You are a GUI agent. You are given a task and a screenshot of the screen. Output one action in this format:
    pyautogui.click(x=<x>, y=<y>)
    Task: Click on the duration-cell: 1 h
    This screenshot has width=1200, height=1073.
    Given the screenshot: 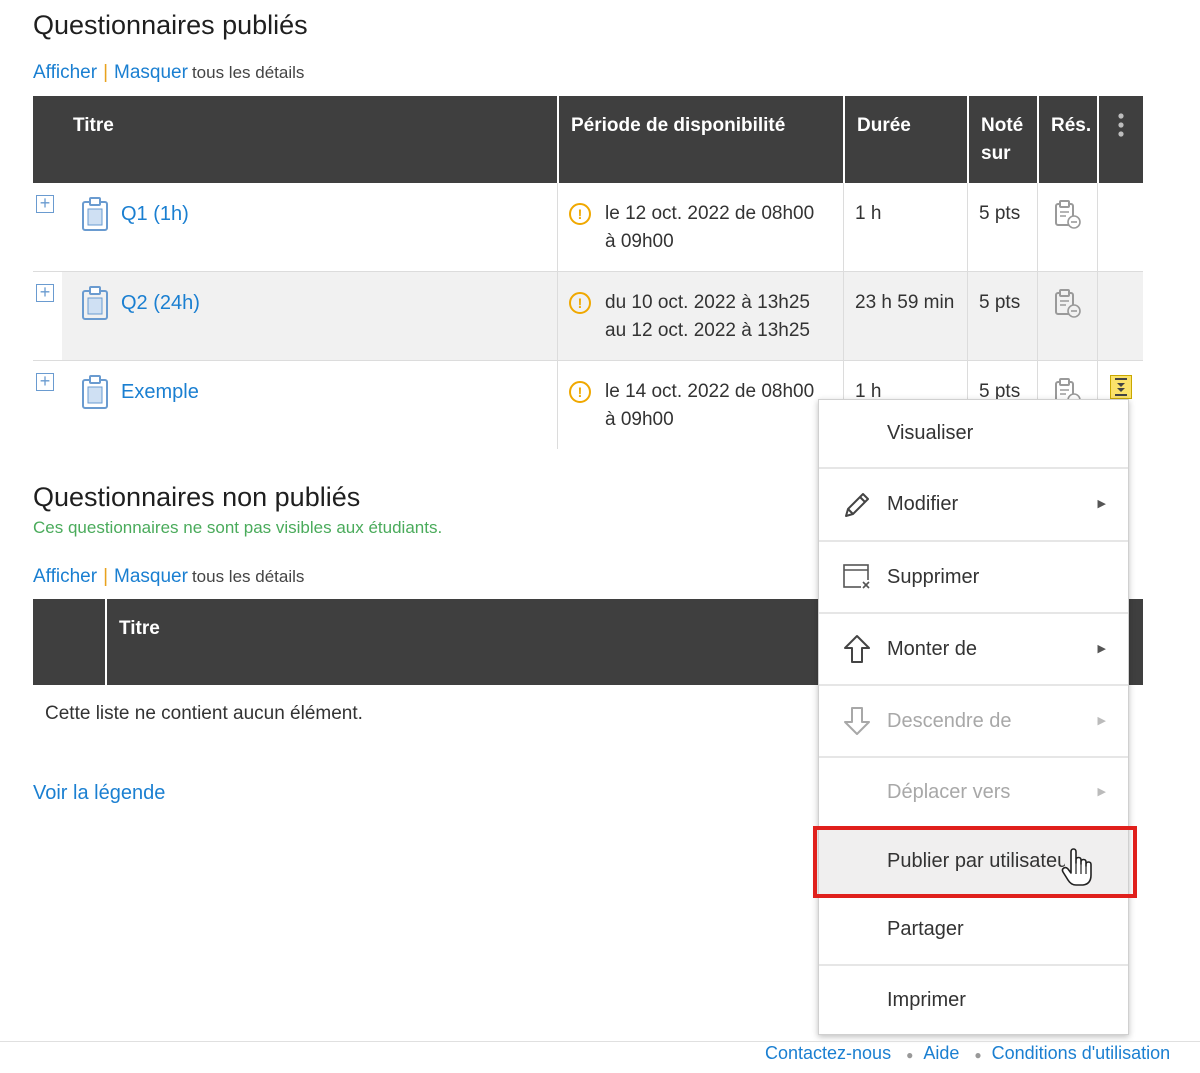 What is the action you would take?
    pyautogui.click(x=905, y=227)
    